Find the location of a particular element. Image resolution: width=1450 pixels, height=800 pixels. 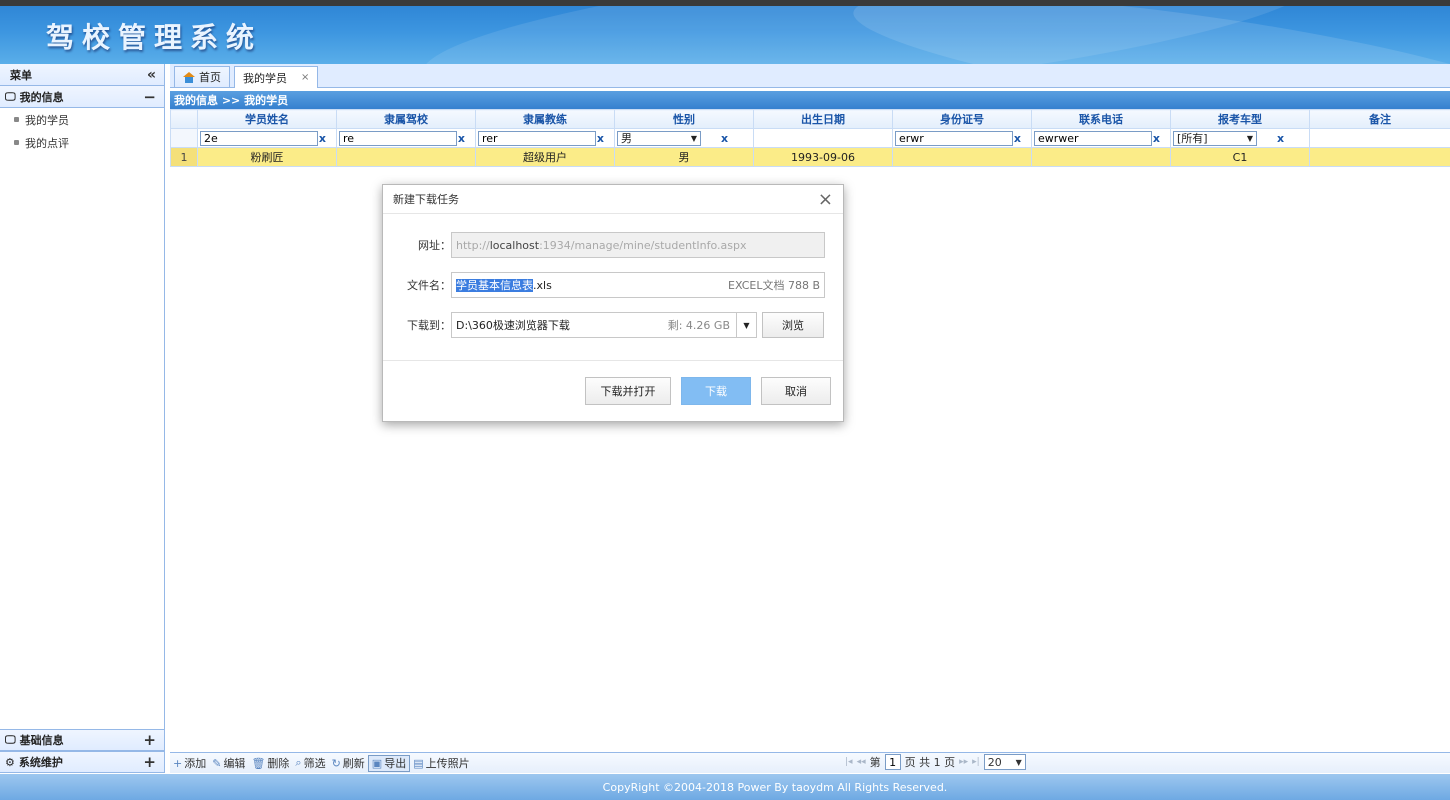

close-icon: × is located at coordinates (825, 199).